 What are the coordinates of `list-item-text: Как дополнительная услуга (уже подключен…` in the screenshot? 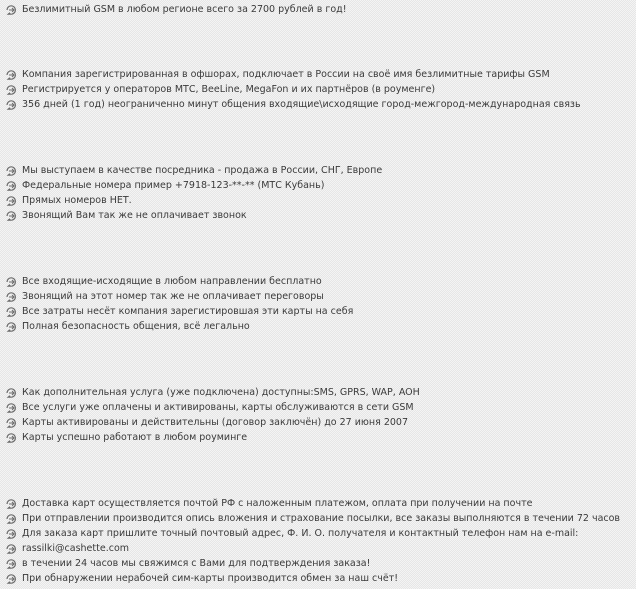 It's located at (221, 392).